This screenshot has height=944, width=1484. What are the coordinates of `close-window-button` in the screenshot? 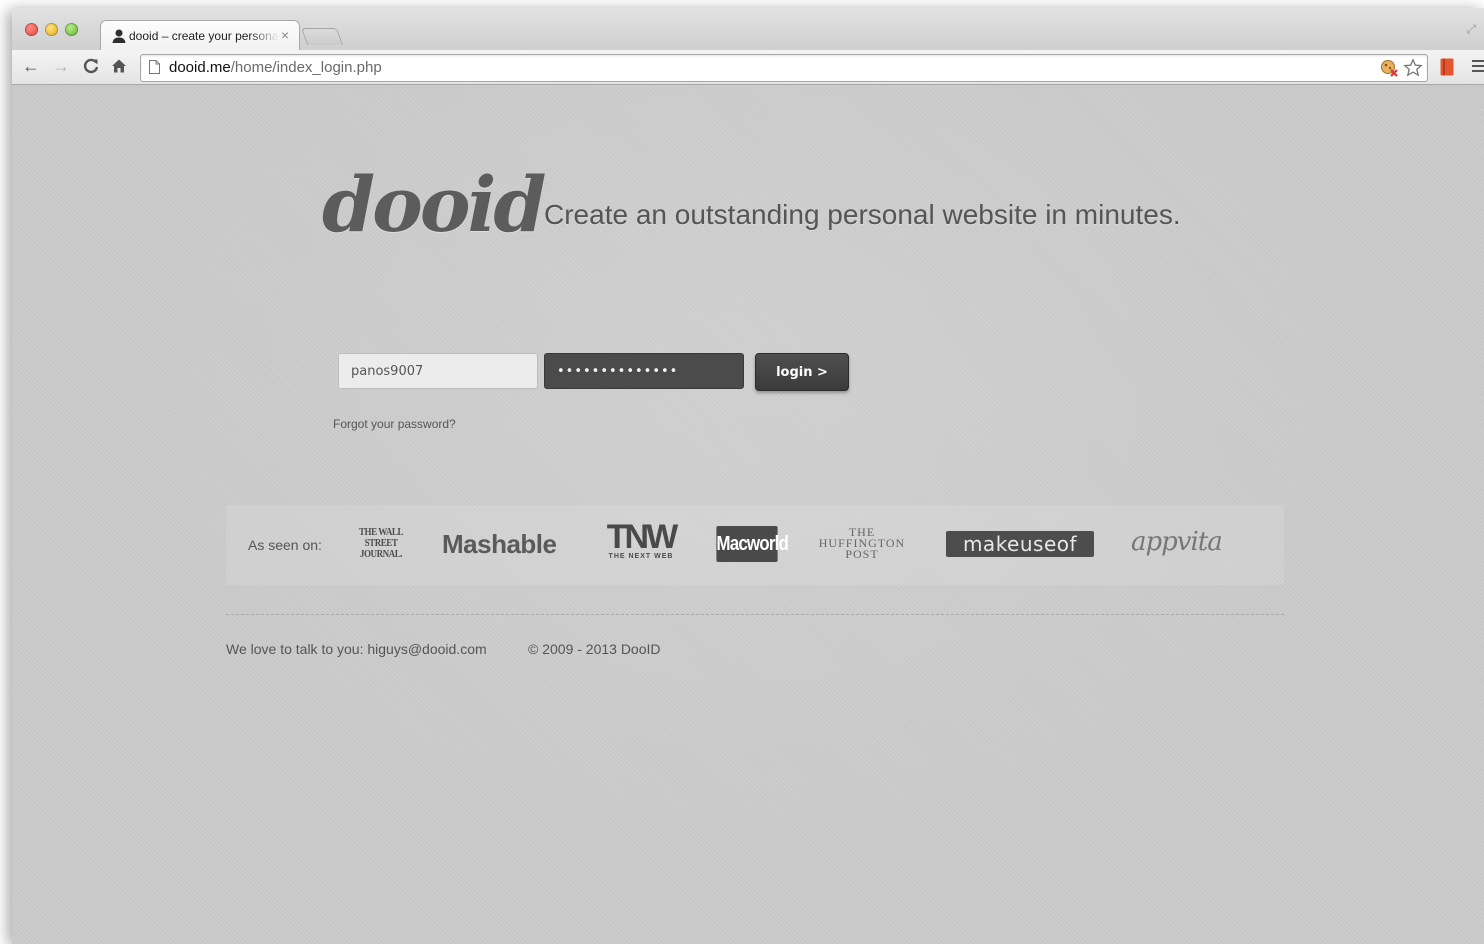 It's located at (31, 29).